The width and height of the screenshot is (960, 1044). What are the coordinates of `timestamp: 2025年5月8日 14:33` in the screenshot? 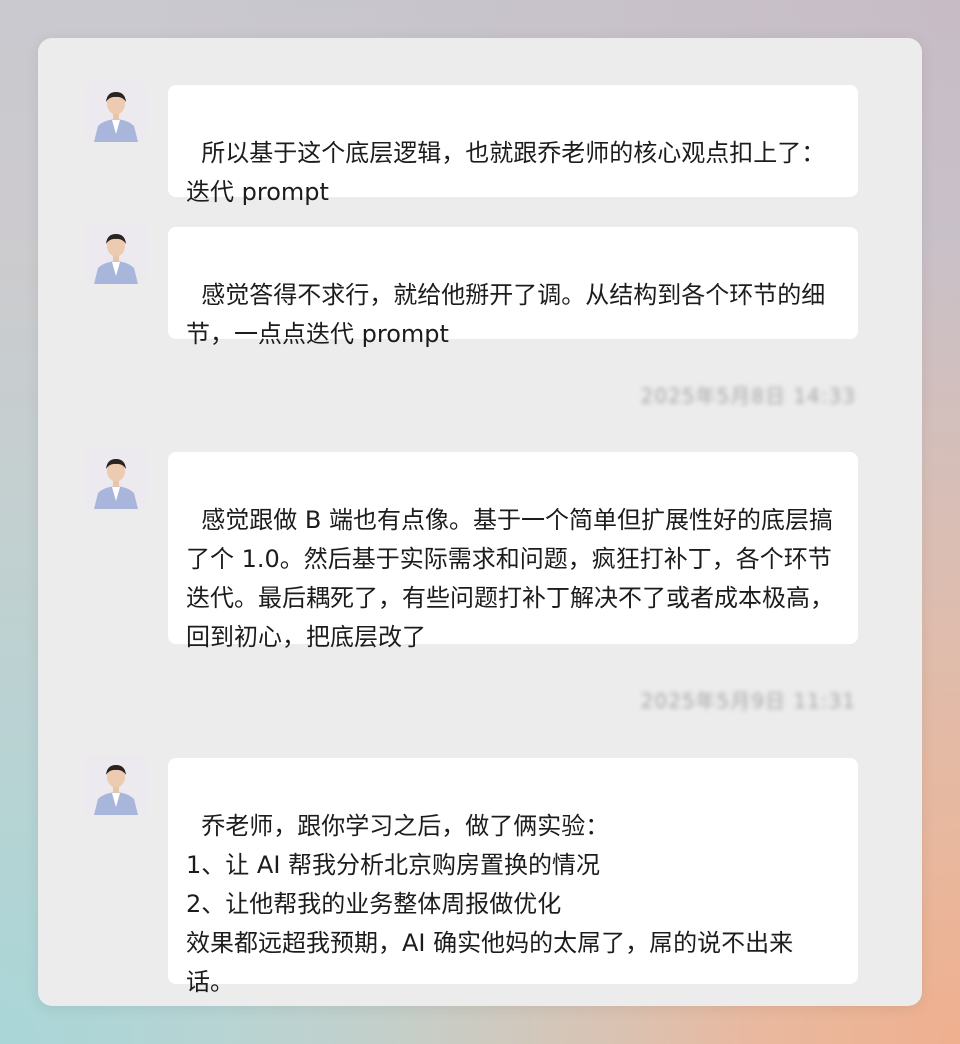 It's located at (748, 396).